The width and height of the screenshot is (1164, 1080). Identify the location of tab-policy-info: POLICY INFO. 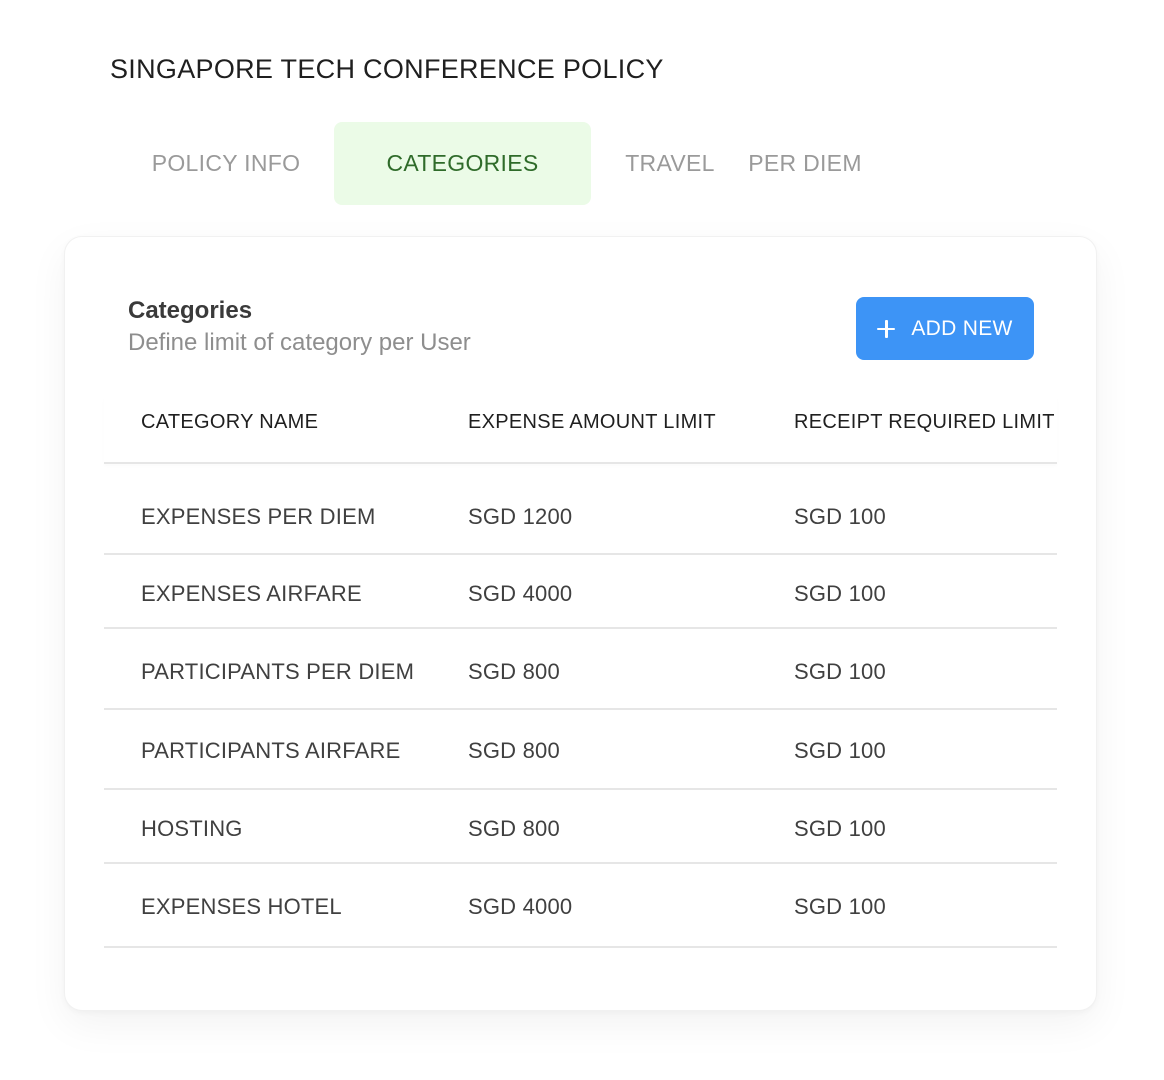
(226, 163).